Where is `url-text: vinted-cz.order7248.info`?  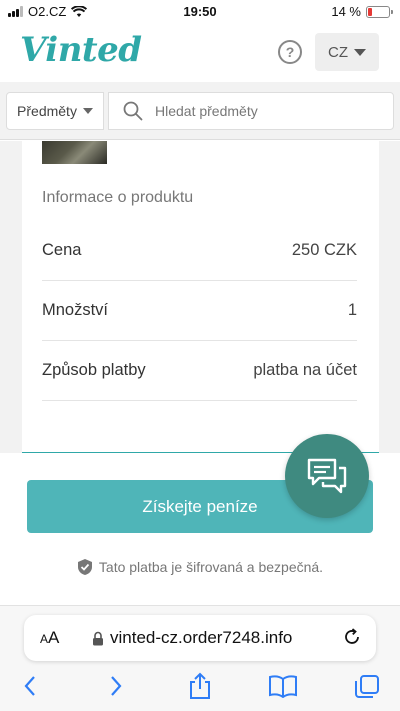
url-text: vinted-cz.order7248.info is located at coordinates (201, 637).